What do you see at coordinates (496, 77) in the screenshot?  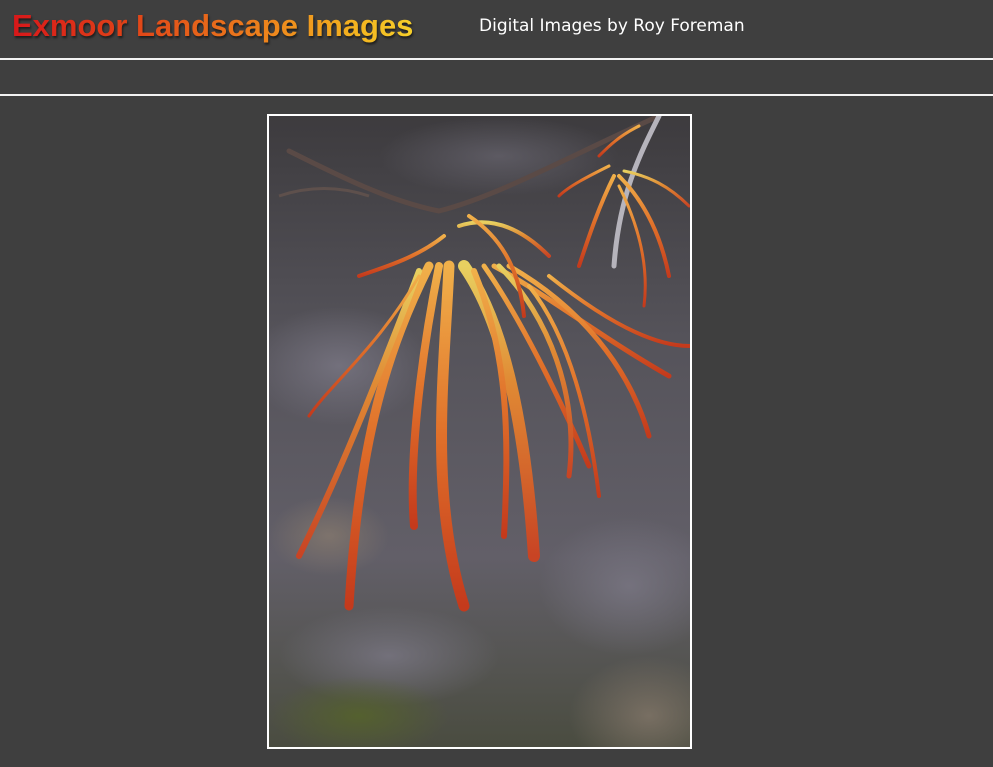 I see `nav-bar` at bounding box center [496, 77].